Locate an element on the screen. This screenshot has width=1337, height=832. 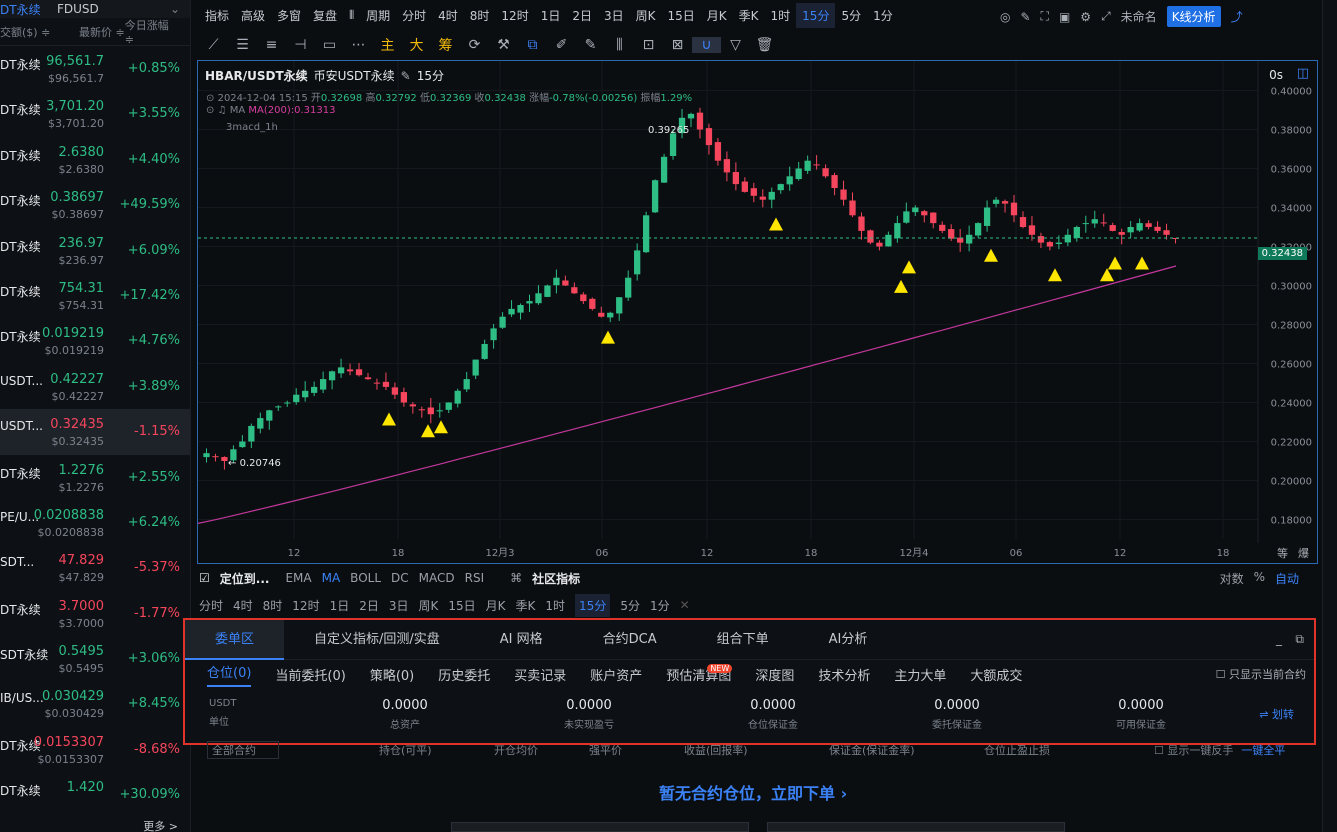
market-row: DT永续 0.019219 $0.019219 +4.76% is located at coordinates (95, 340).